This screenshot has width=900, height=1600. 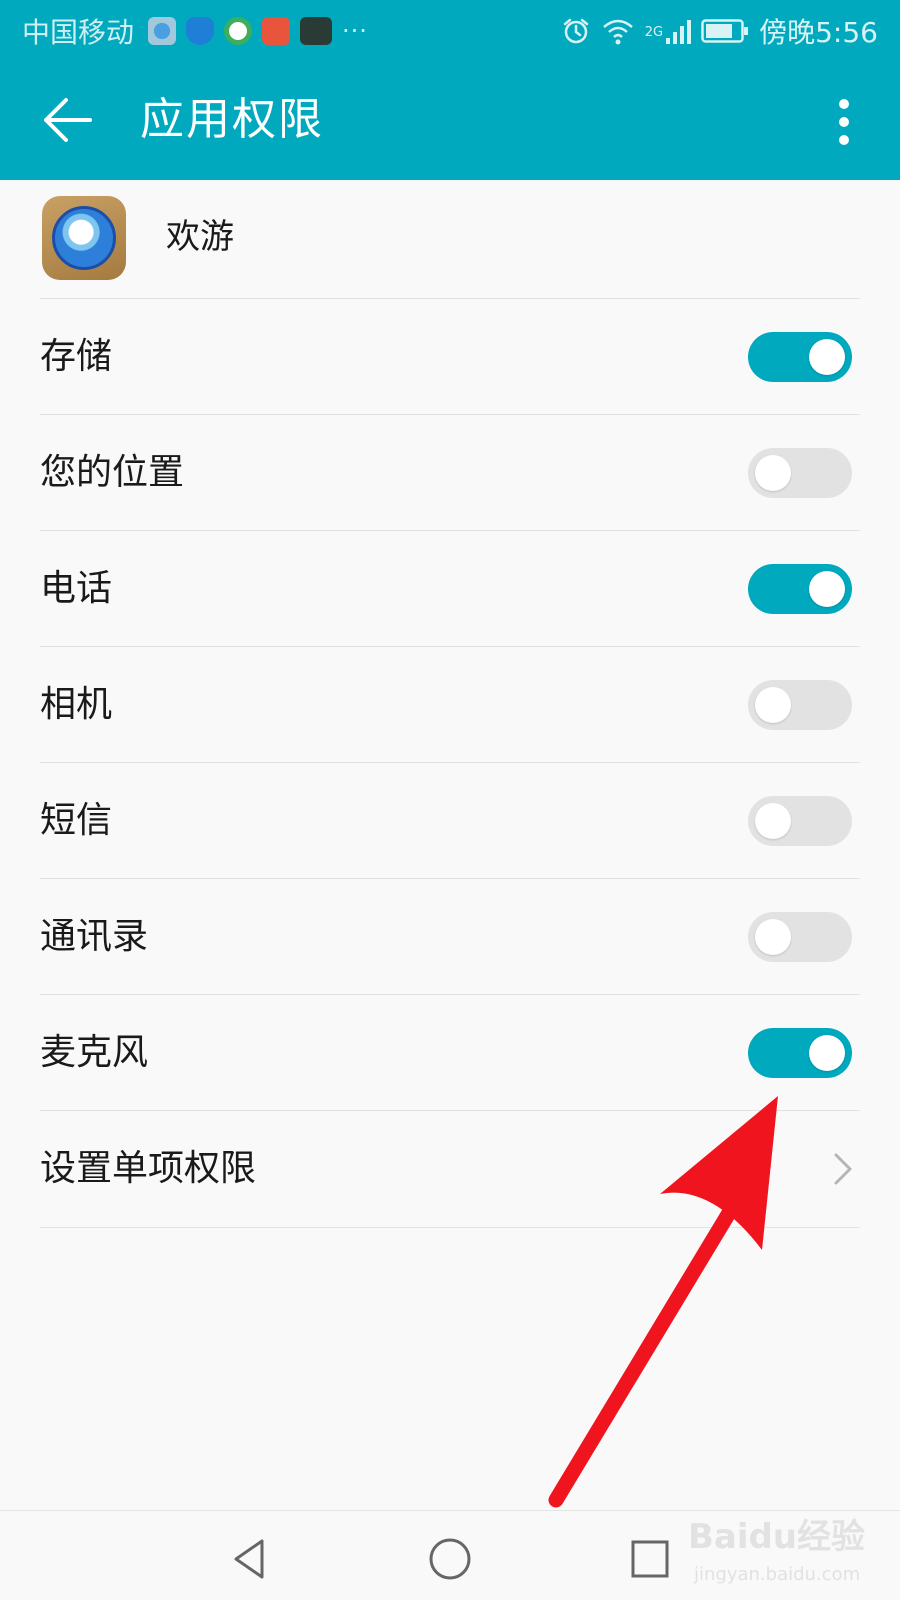 What do you see at coordinates (94, 936) in the screenshot?
I see `permission-label: 通讯录` at bounding box center [94, 936].